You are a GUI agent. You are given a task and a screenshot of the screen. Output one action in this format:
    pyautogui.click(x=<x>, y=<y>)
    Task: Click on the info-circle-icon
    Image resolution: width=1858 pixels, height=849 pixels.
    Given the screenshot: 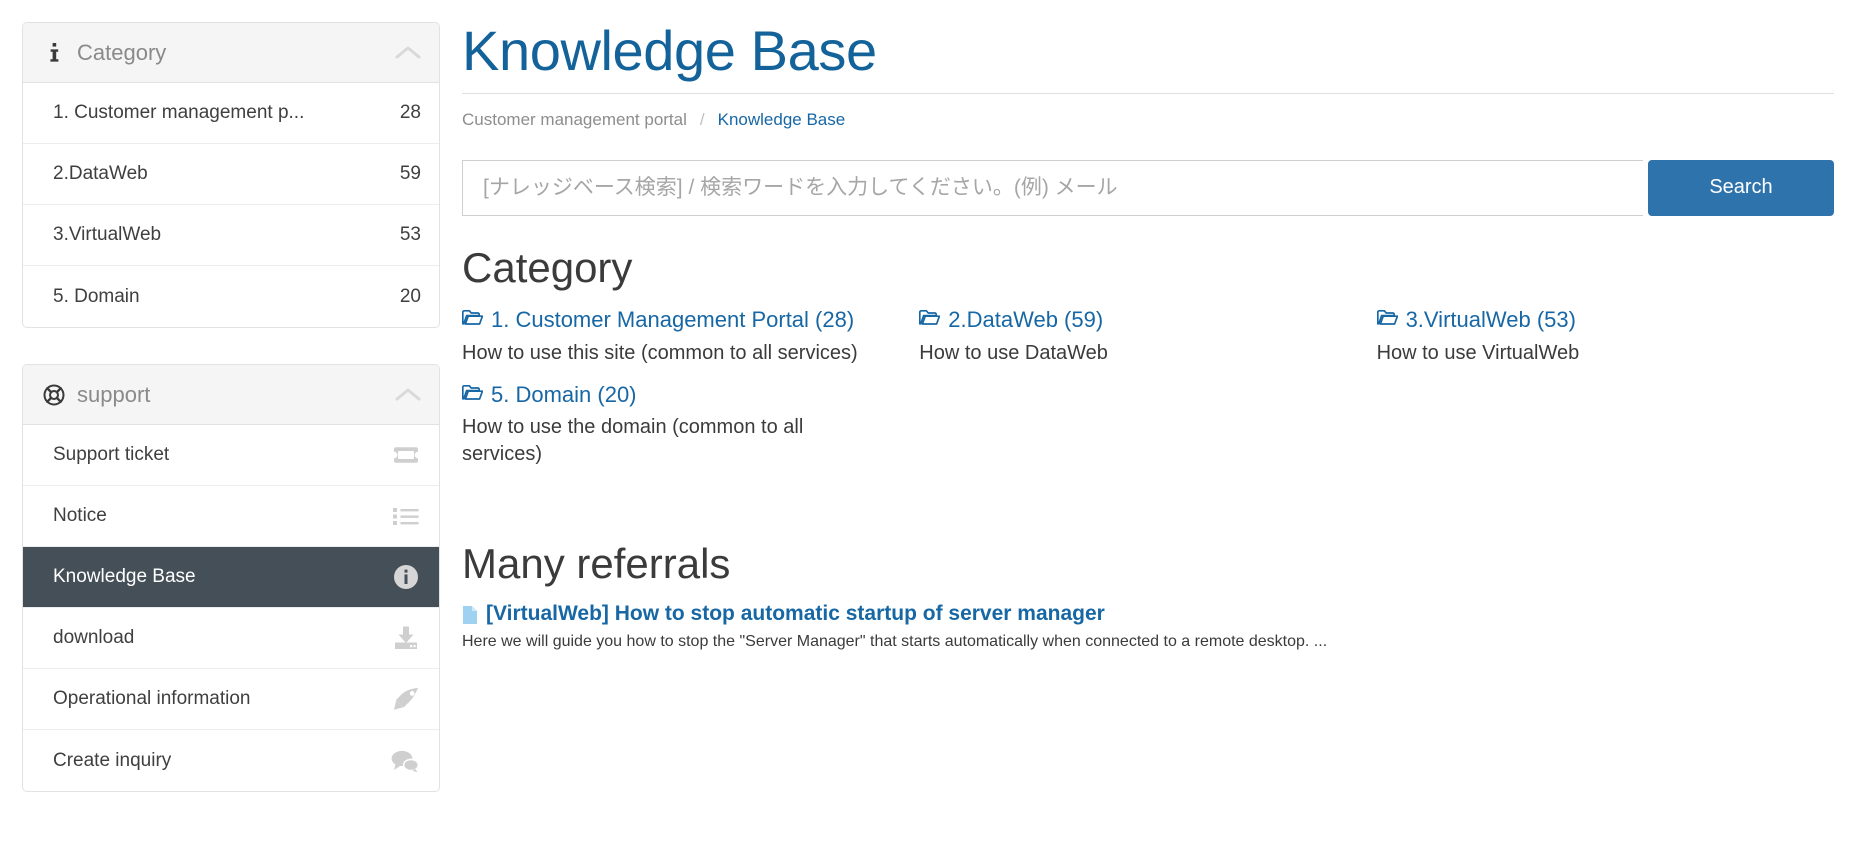 What is the action you would take?
    pyautogui.click(x=406, y=577)
    